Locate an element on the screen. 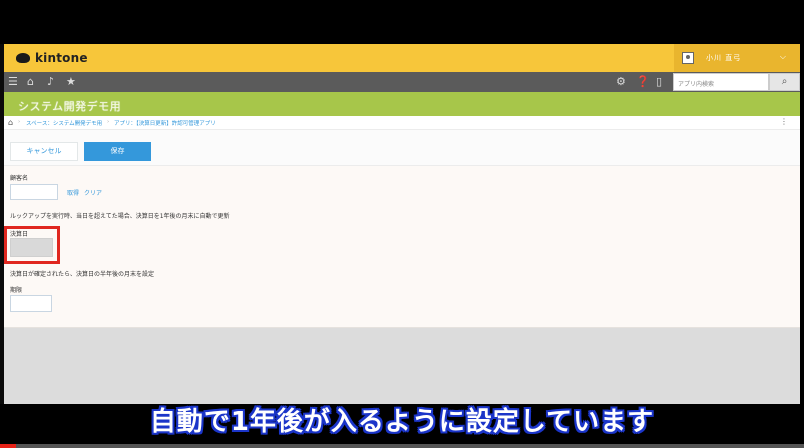 The width and height of the screenshot is (804, 448). save-button: 保存 is located at coordinates (117, 151).